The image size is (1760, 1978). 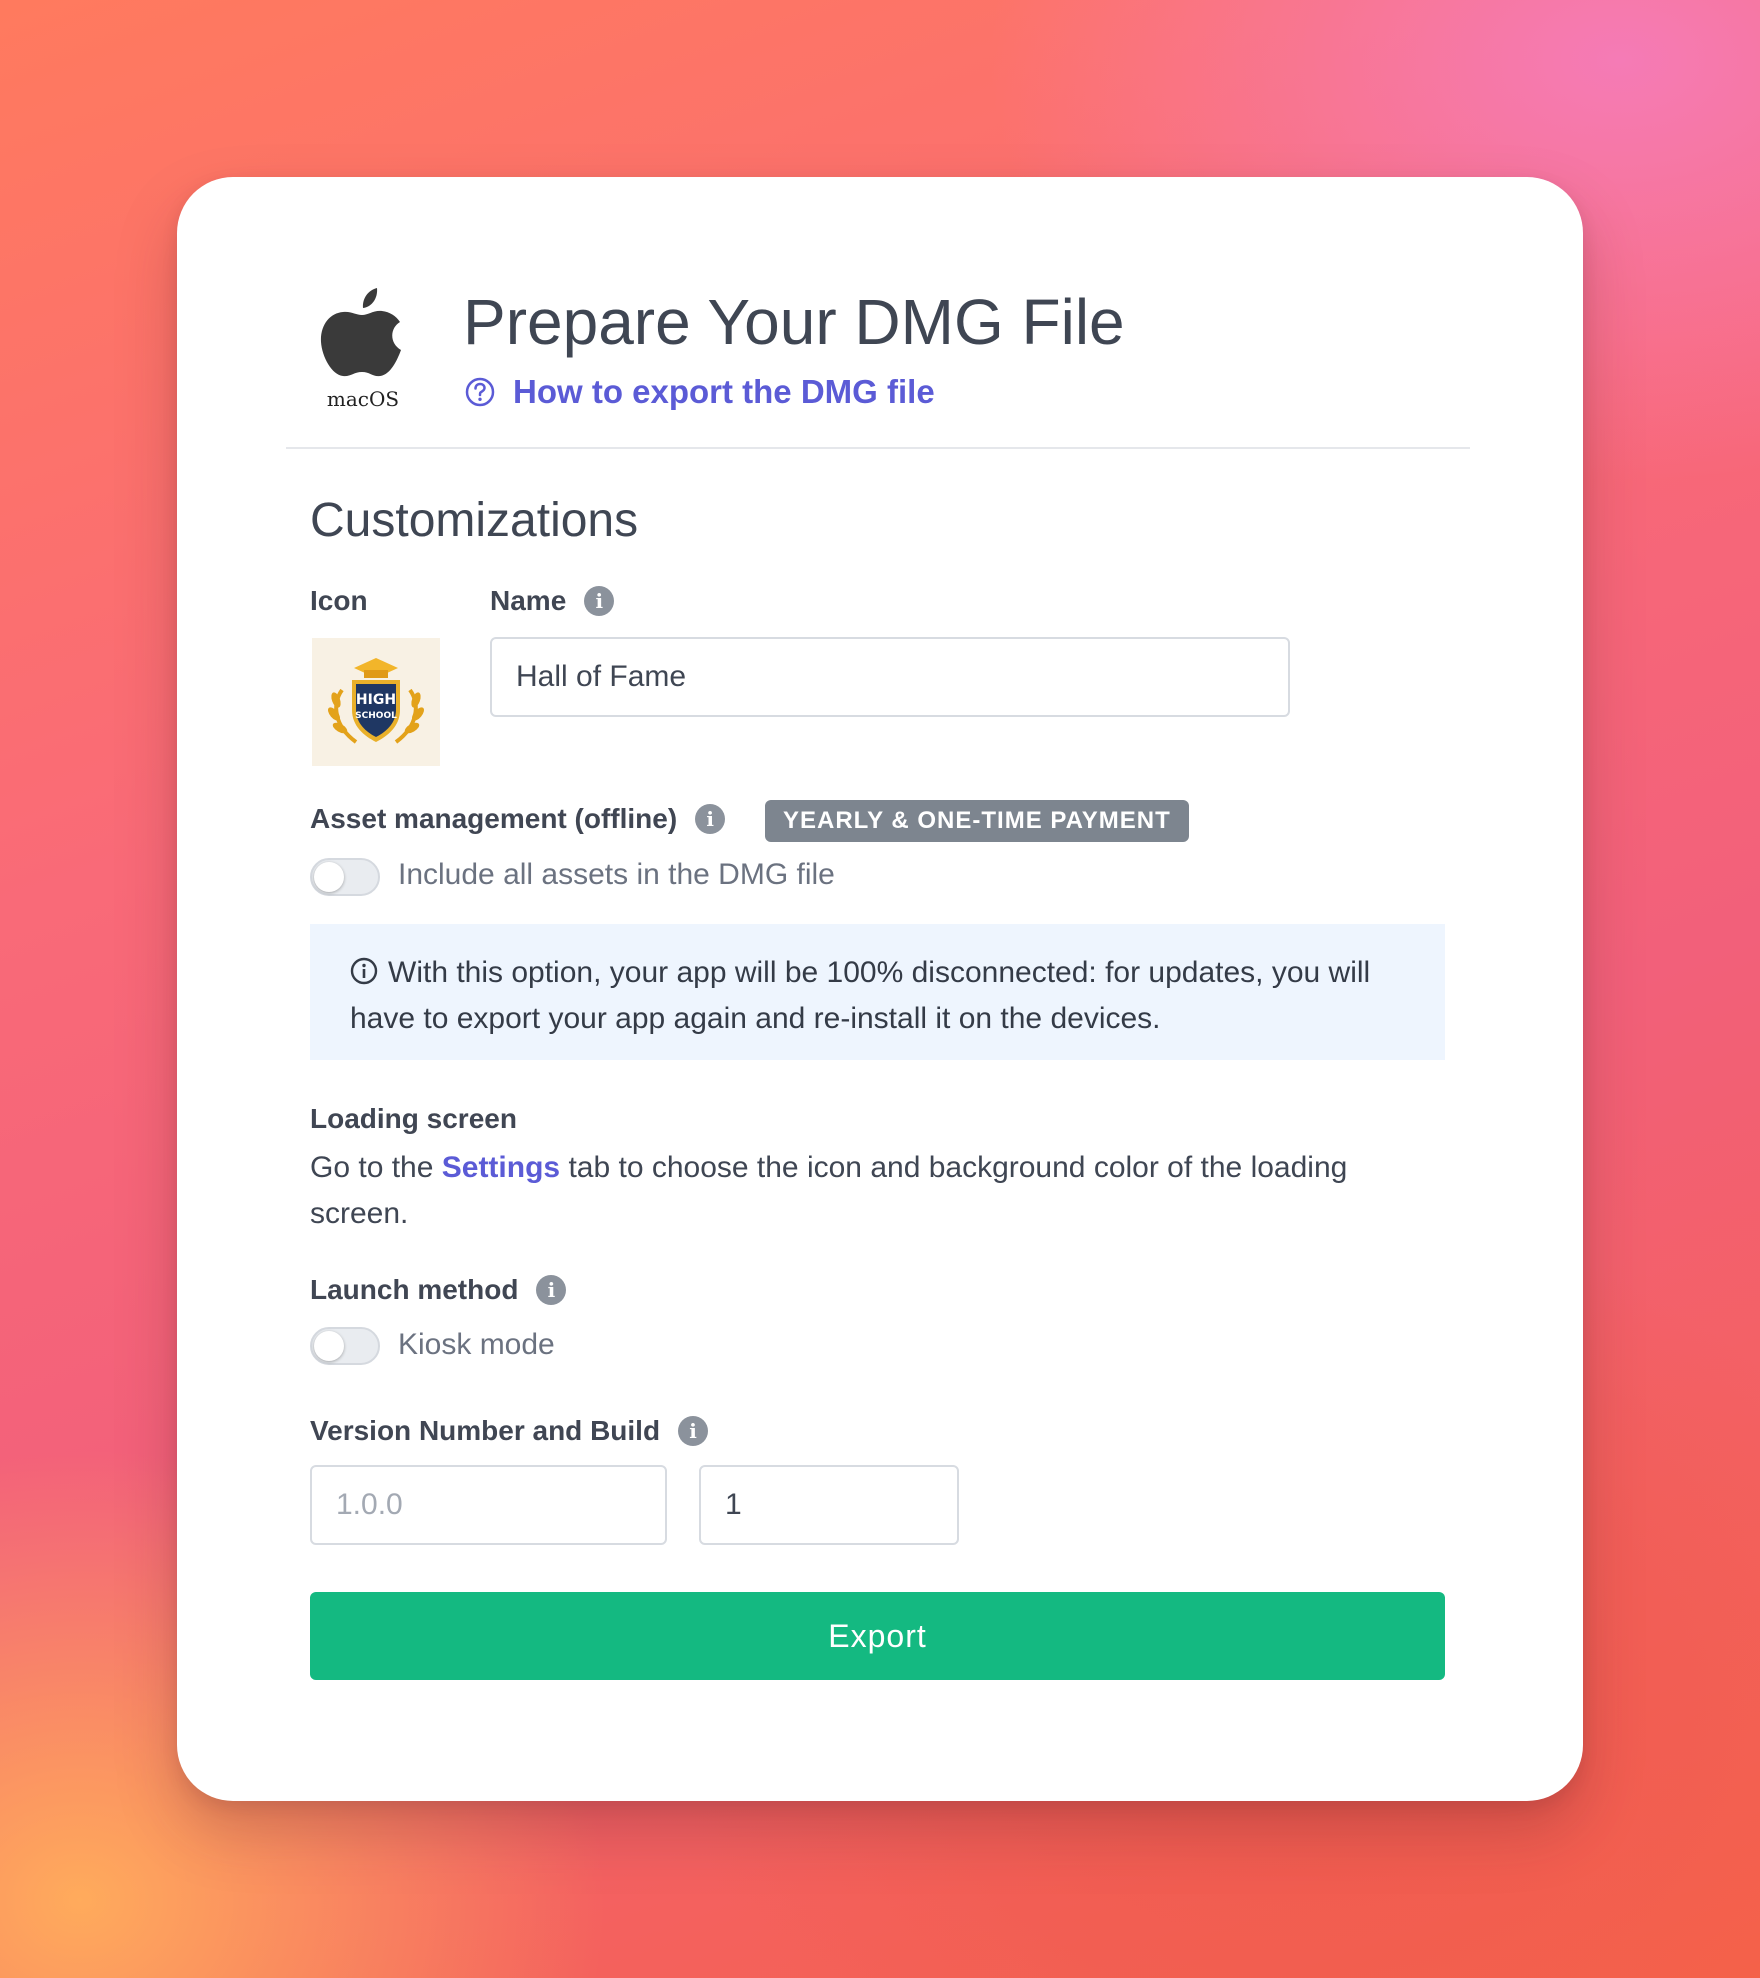 I want to click on settings-link: Settings, so click(x=501, y=1167).